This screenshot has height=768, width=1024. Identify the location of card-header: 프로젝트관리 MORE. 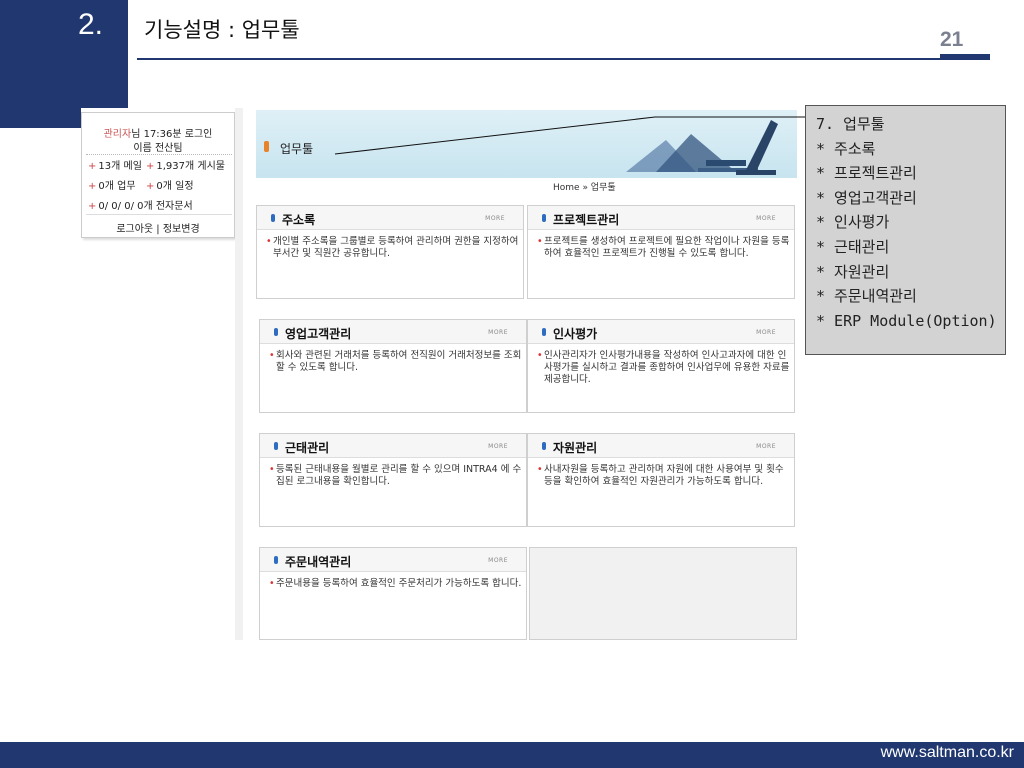
(661, 218).